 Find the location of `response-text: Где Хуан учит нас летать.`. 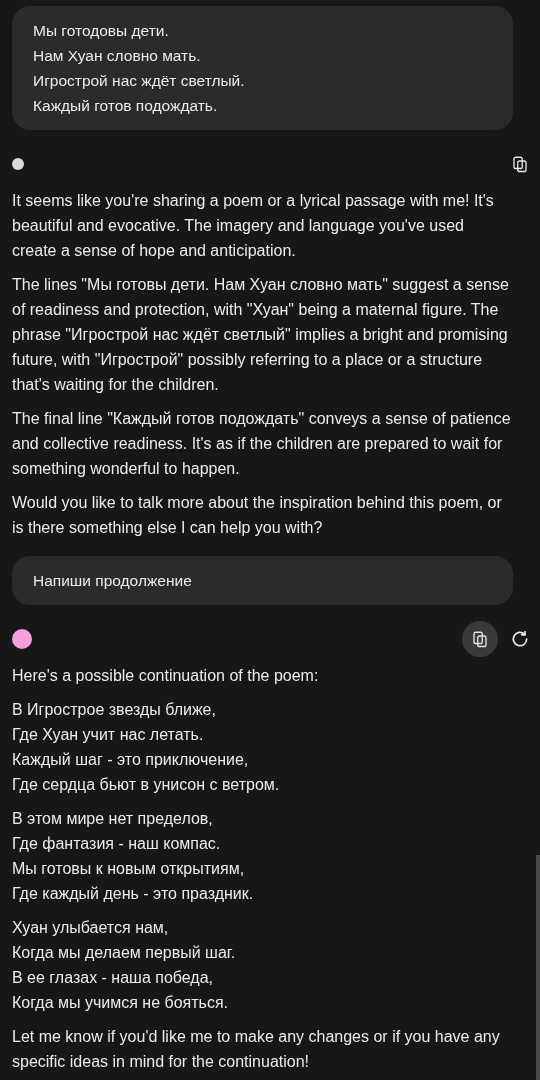

response-text: Где Хуан учит нас летать. is located at coordinates (108, 735).